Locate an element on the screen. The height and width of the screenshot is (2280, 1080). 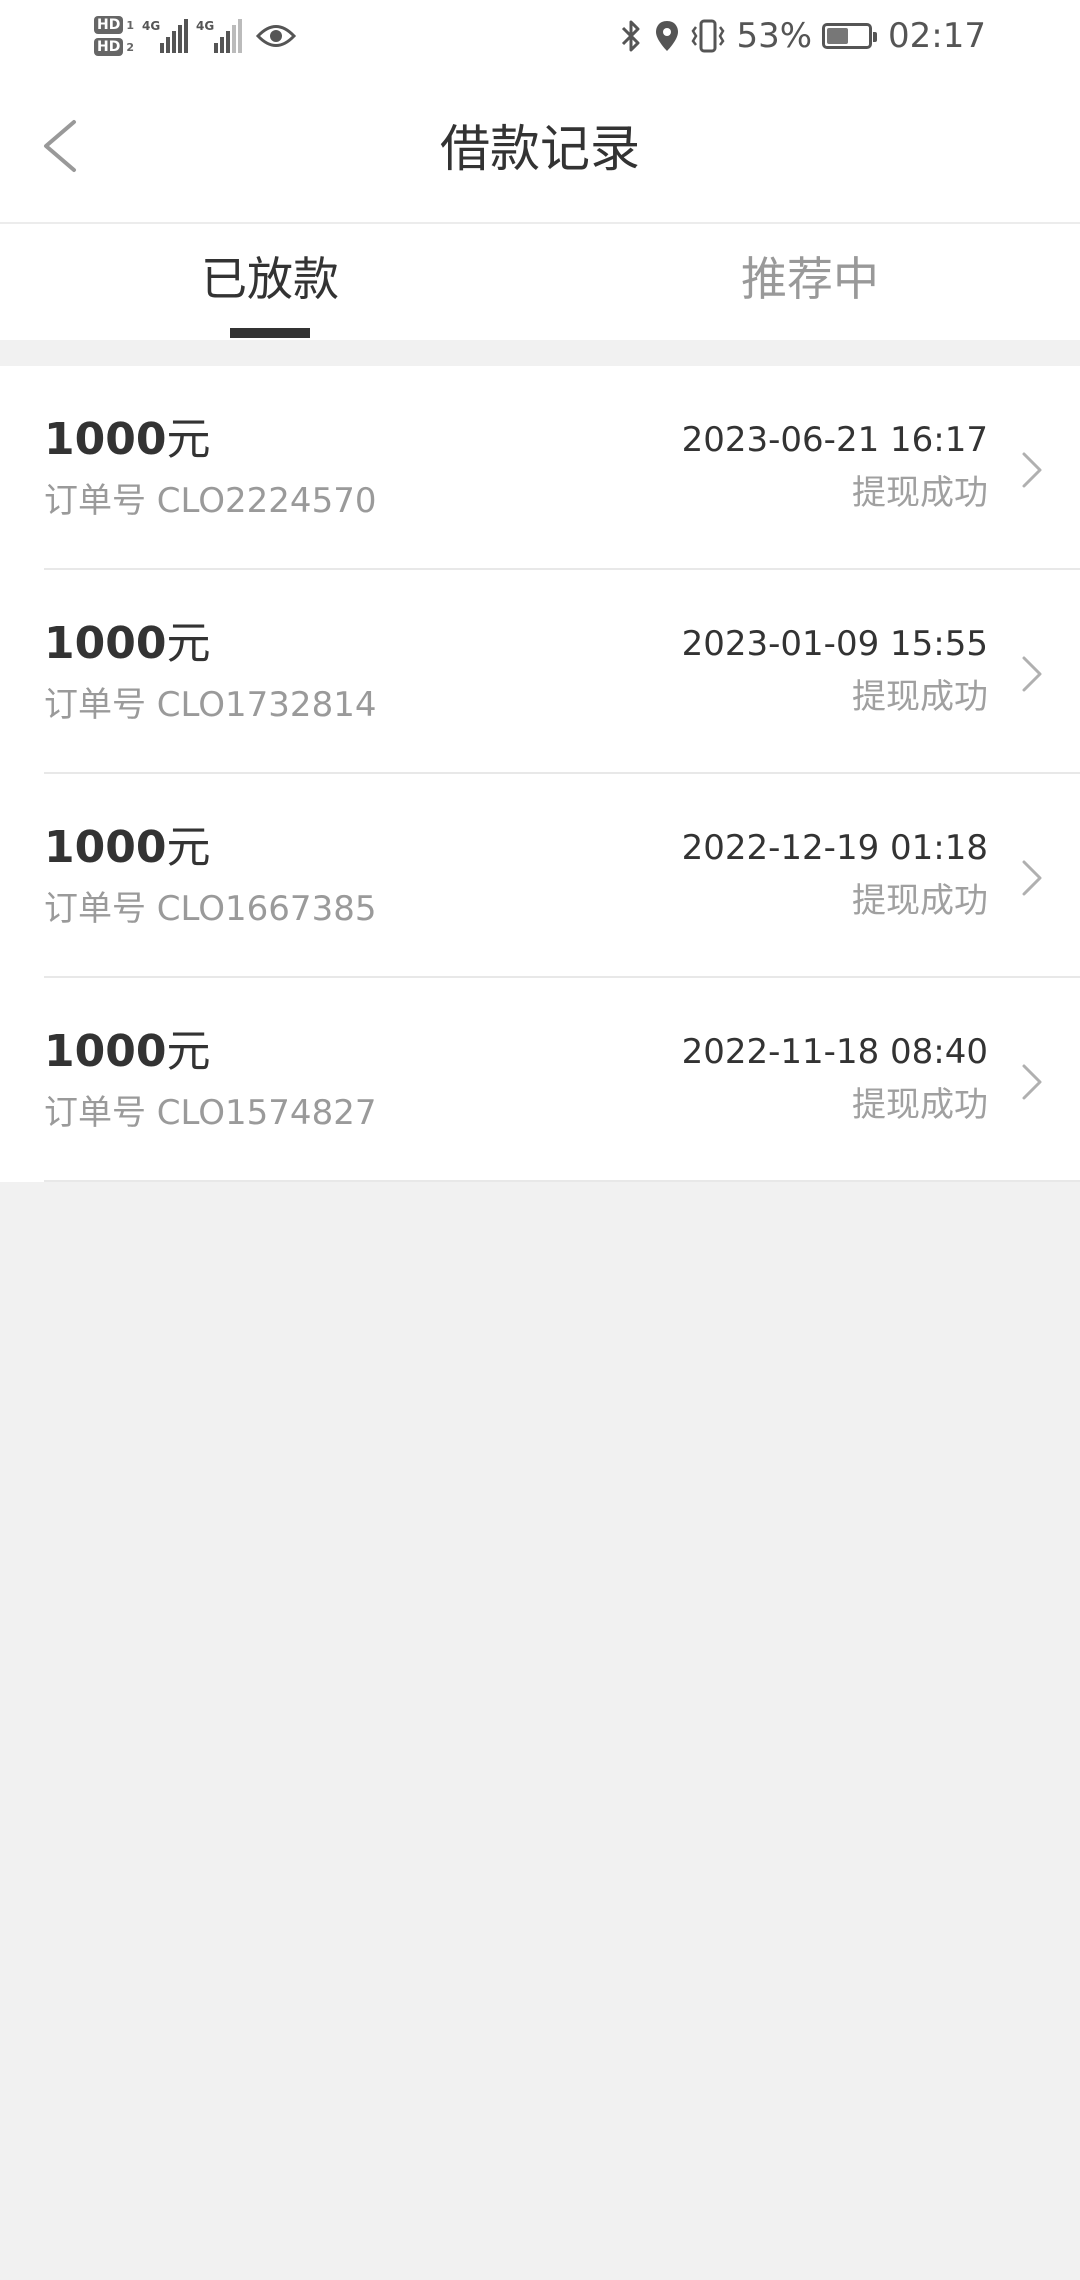
battery-fill is located at coordinates (838, 36).